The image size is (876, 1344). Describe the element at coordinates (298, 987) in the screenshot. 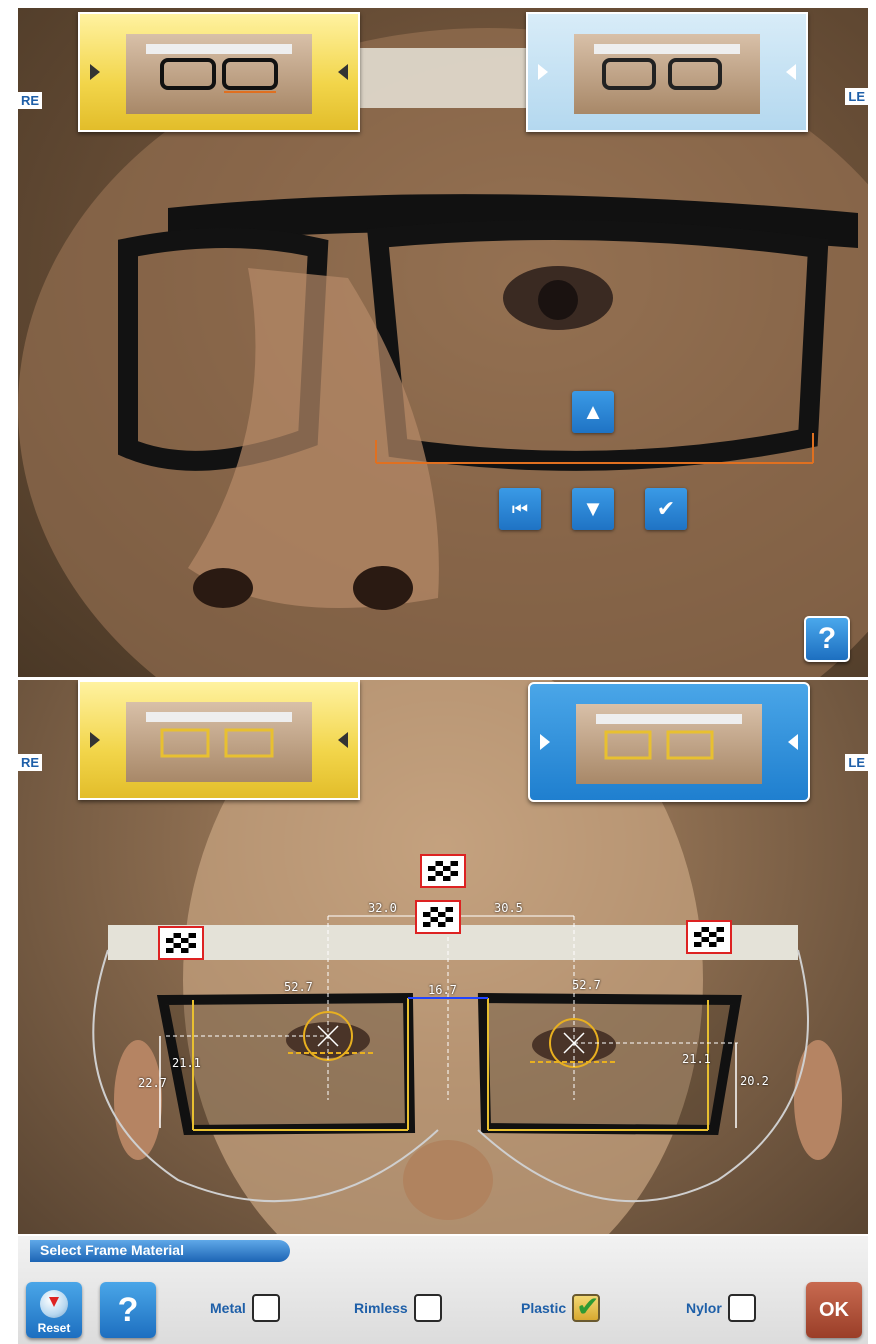

I see `width-right-value: 52.7` at that location.